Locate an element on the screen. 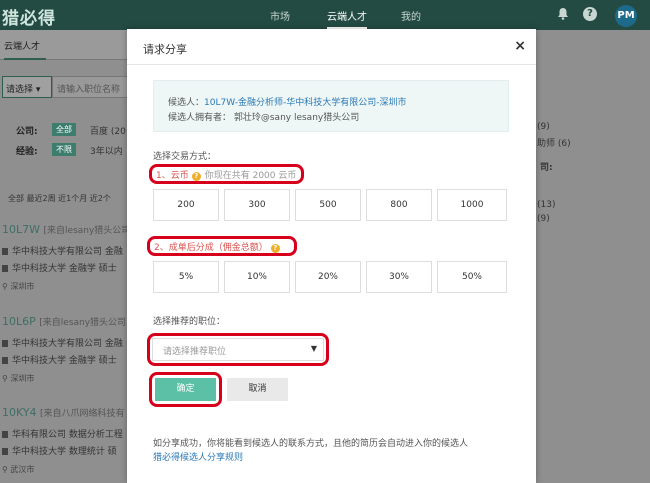  percent-option-30: 30% is located at coordinates (399, 277).